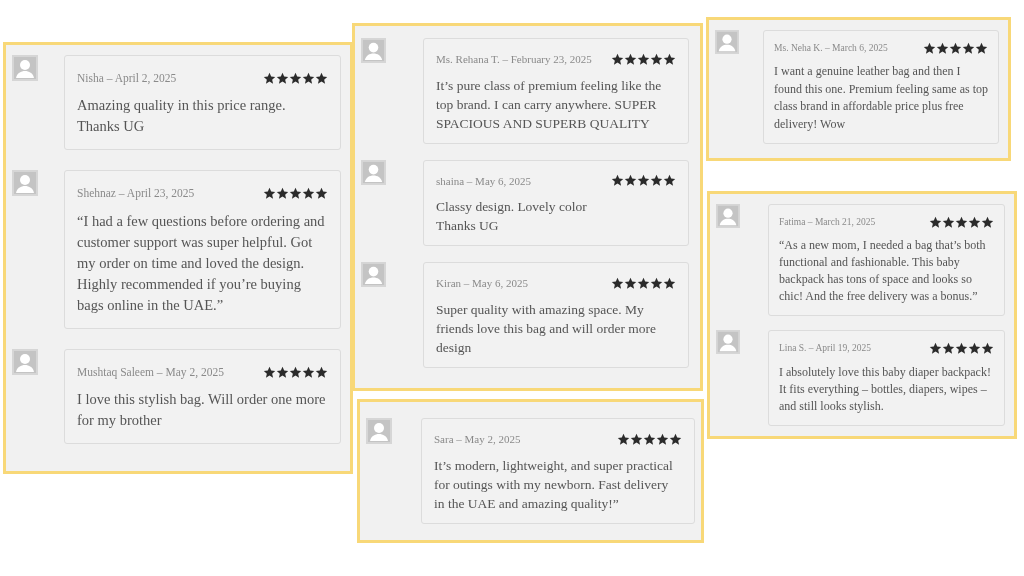 The height and width of the screenshot is (576, 1024). I want to click on review-text: Classy design. Lovely color Thanks UG, so click(512, 216).